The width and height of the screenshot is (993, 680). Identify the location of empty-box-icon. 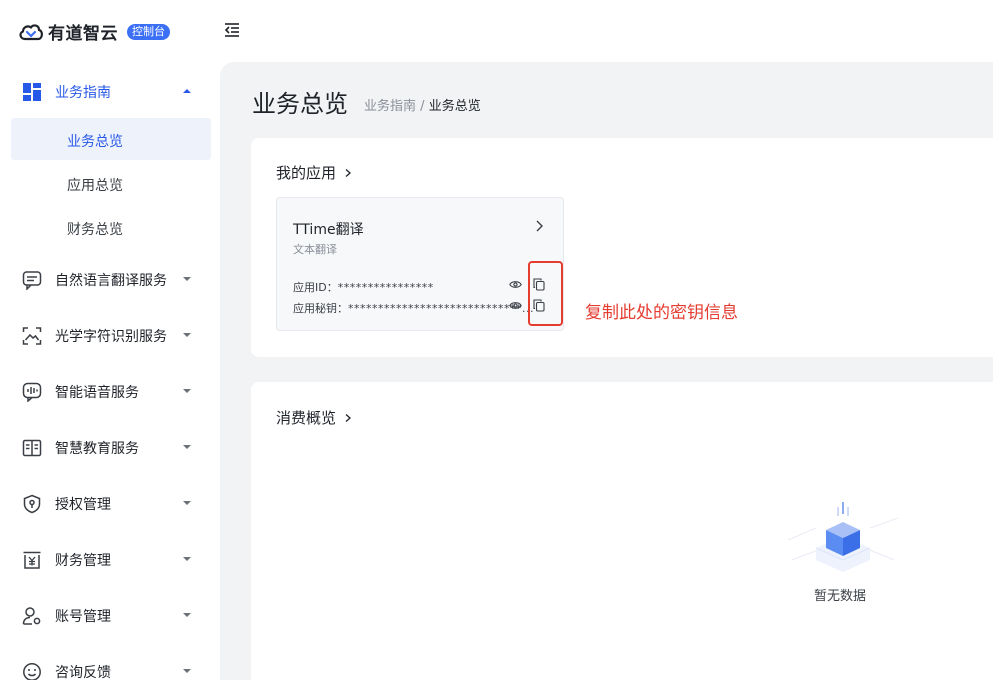
(843, 537).